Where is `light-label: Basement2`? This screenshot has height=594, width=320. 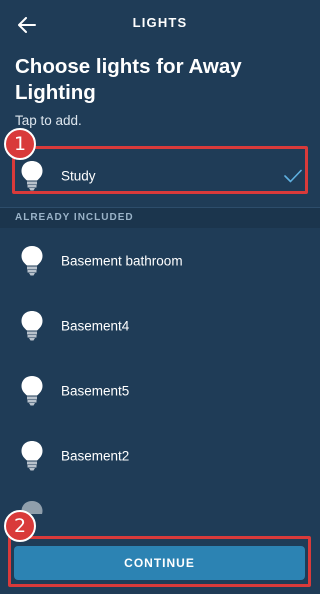
light-label: Basement2 is located at coordinates (95, 455).